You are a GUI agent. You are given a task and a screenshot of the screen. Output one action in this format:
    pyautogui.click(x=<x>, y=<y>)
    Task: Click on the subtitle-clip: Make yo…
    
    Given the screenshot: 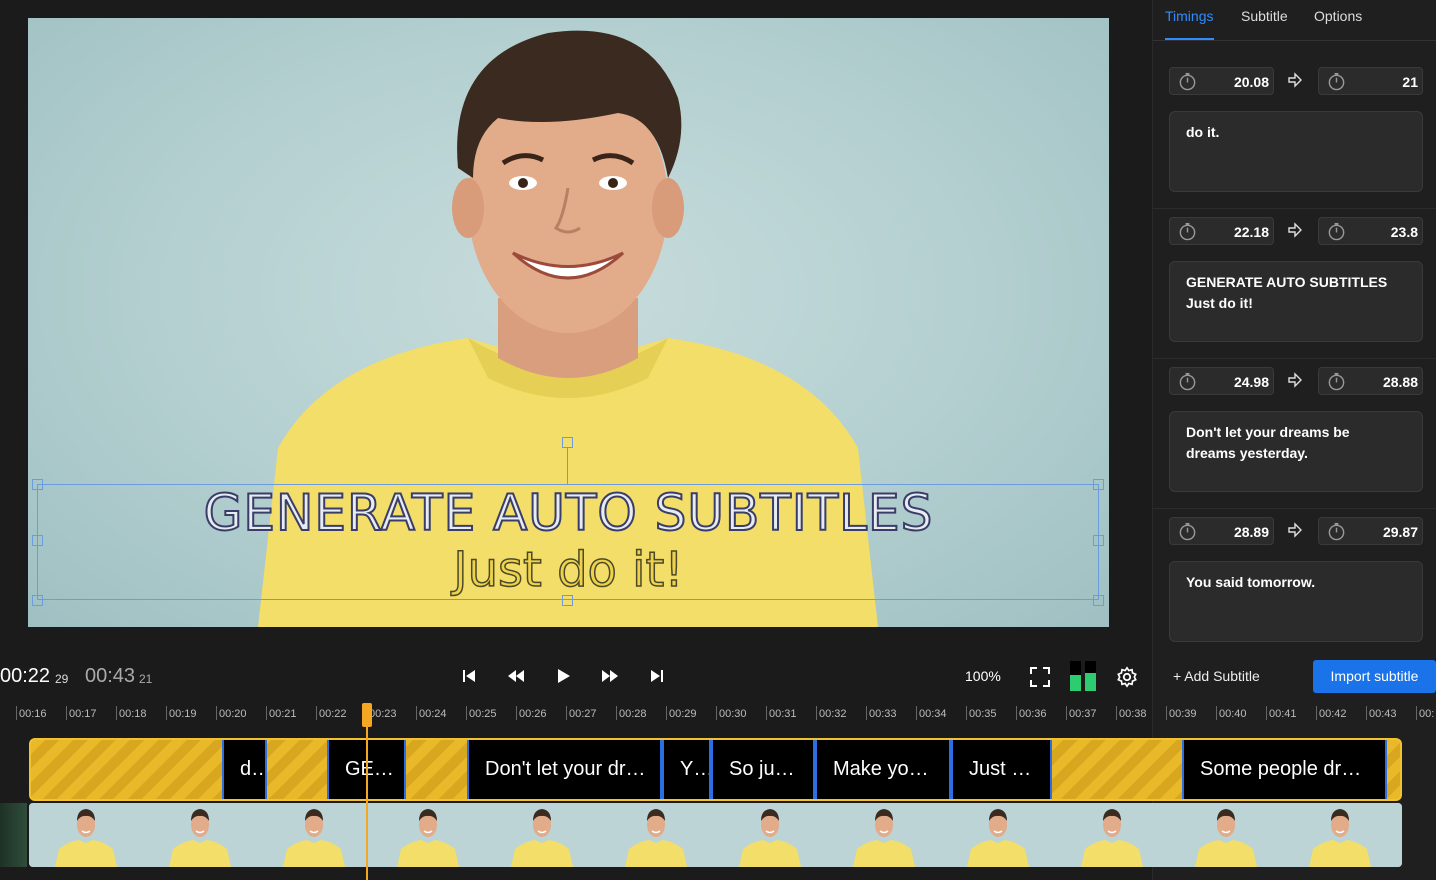 What is the action you would take?
    pyautogui.click(x=883, y=769)
    